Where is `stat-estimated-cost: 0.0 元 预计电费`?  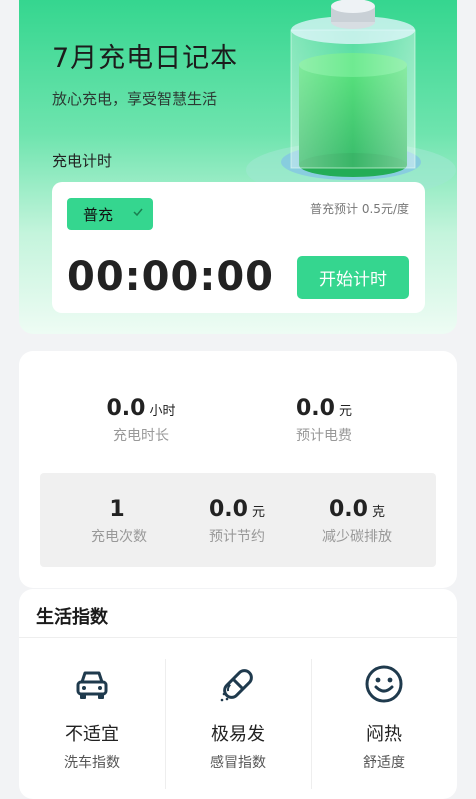 stat-estimated-cost: 0.0 元 预计电费 is located at coordinates (324, 420).